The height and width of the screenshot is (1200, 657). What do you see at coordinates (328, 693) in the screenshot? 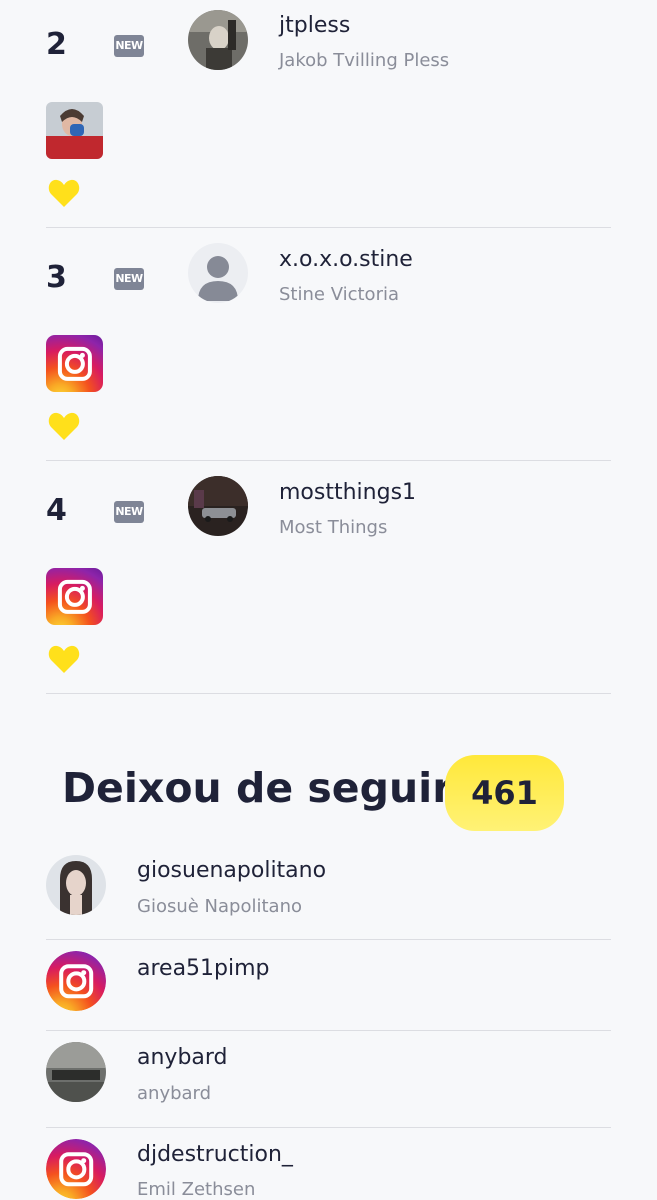
I see `divider` at bounding box center [328, 693].